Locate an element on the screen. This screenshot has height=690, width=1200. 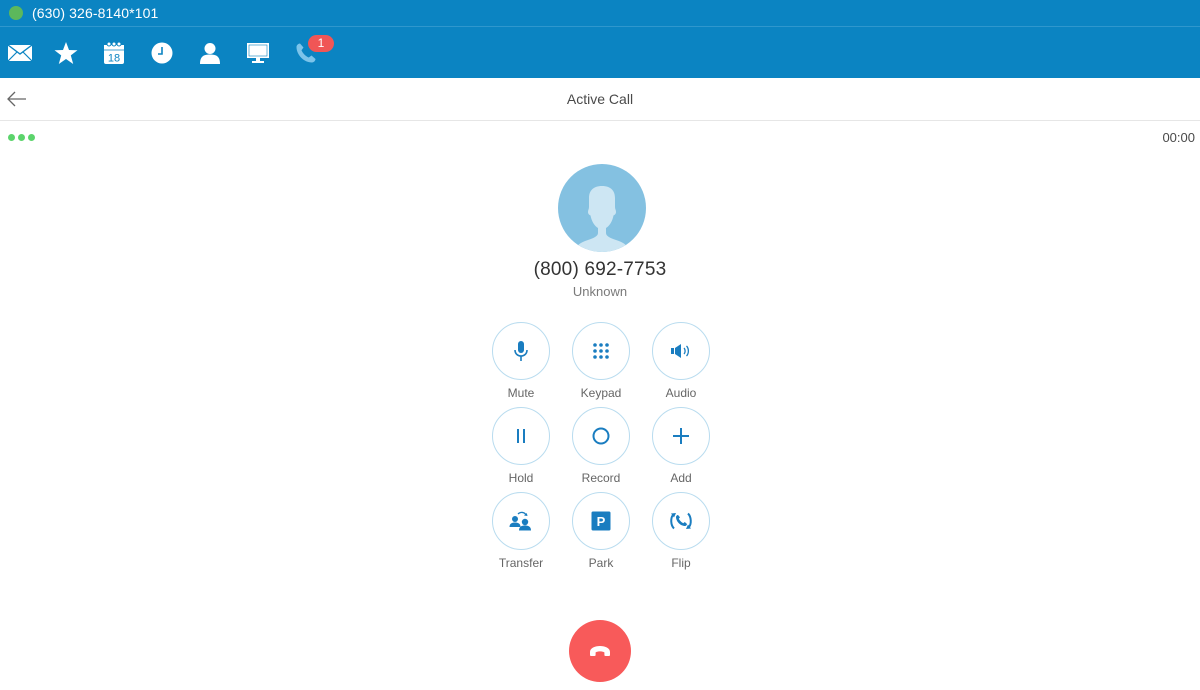
call-quality-indicator is located at coordinates (21, 137).